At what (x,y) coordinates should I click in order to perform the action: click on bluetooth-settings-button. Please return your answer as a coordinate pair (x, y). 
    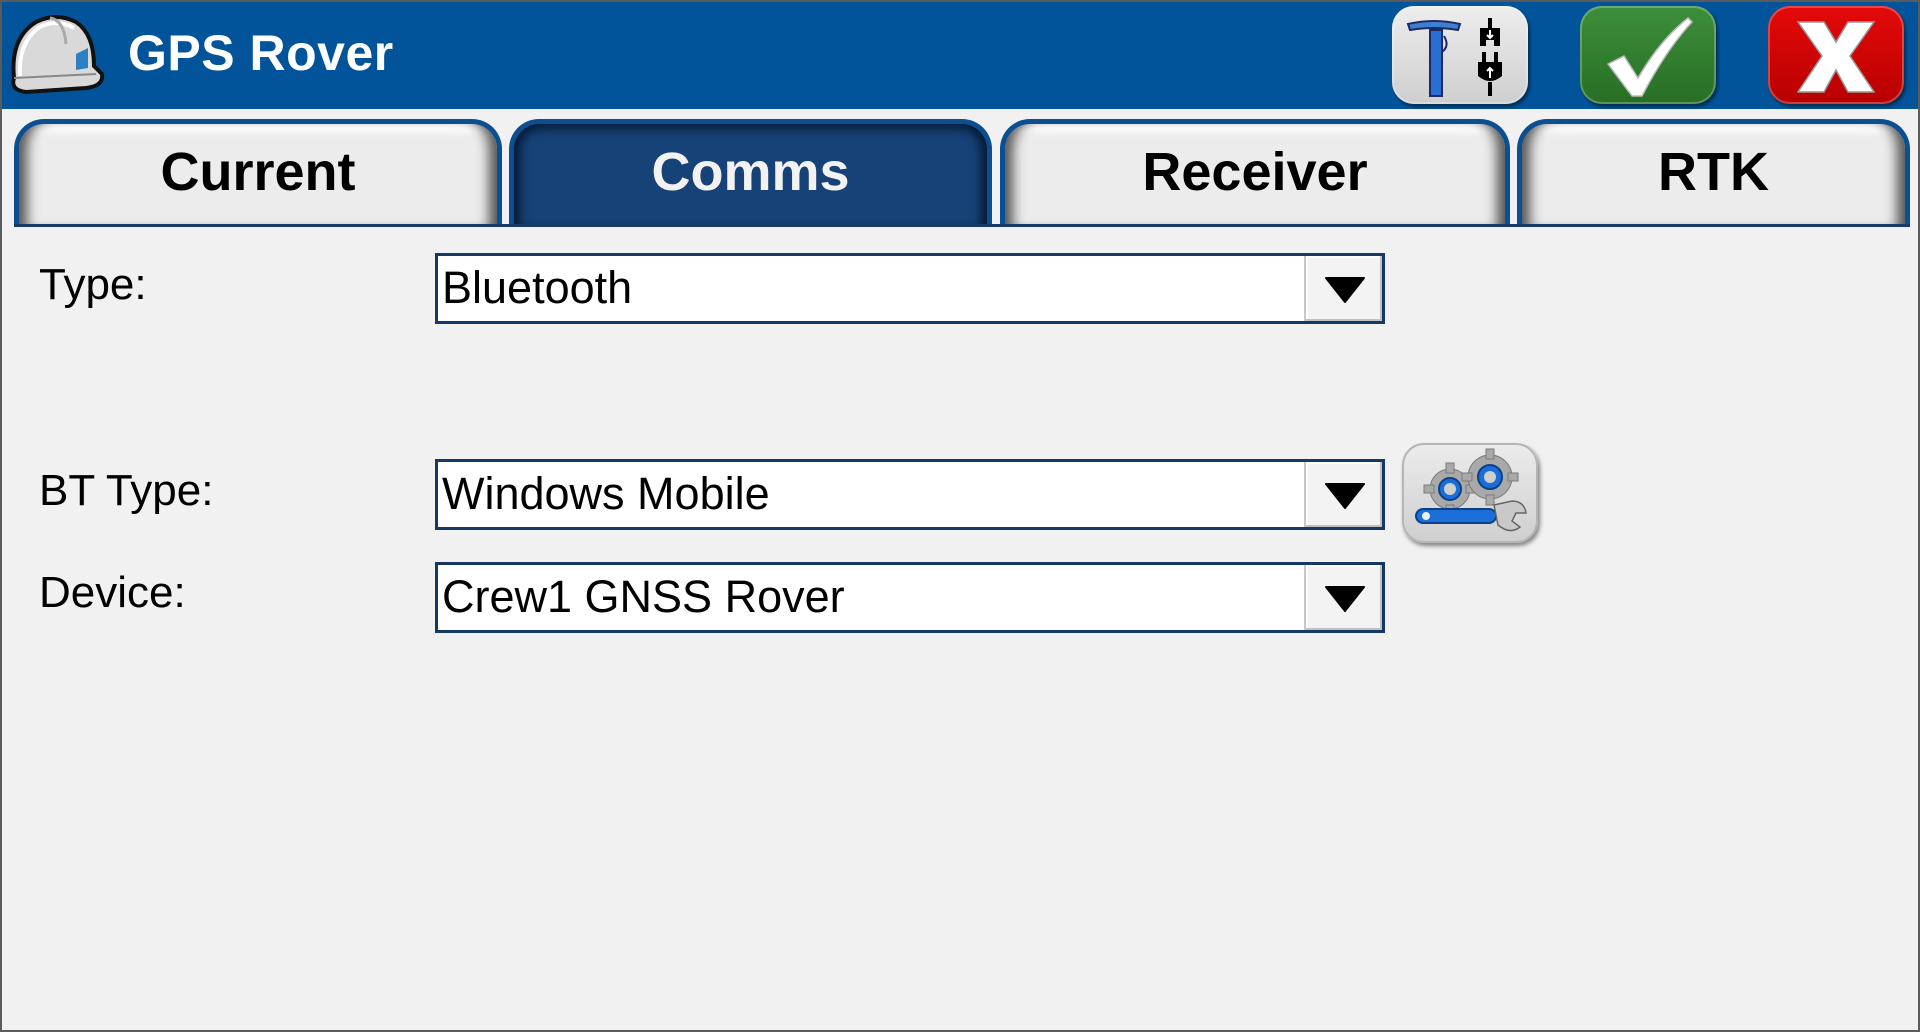
    Looking at the image, I should click on (1470, 493).